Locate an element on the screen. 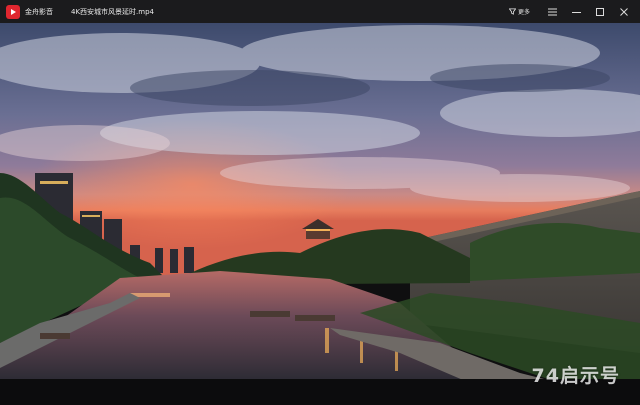  maximize-icon is located at coordinates (600, 11).